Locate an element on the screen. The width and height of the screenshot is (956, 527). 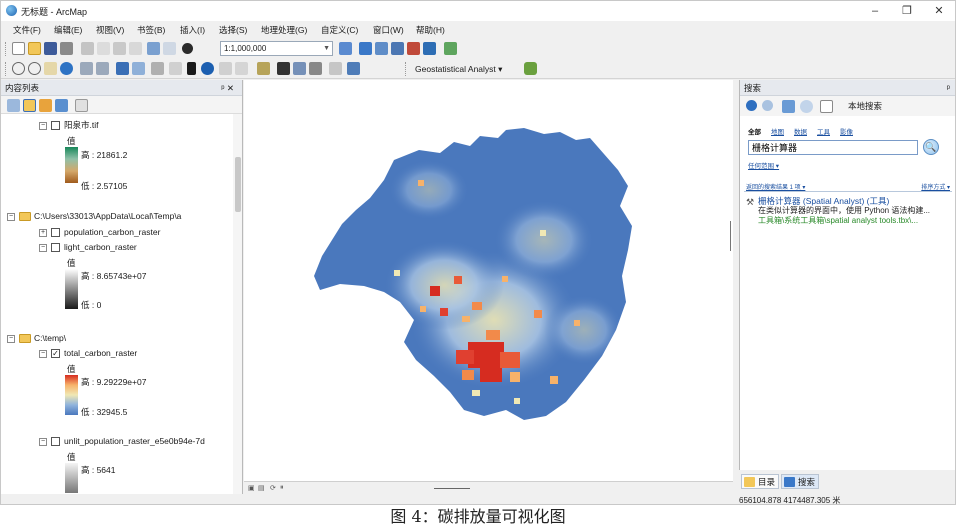
layer-visibility-checkbox-checked: ✓ is located at coordinates (55, 354).